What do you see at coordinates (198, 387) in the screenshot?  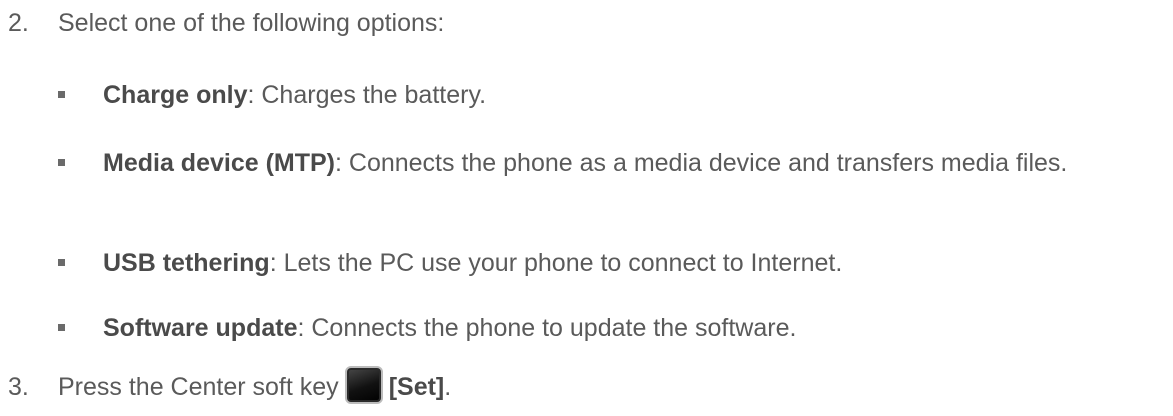 I see `step-text: Press the Center soft key` at bounding box center [198, 387].